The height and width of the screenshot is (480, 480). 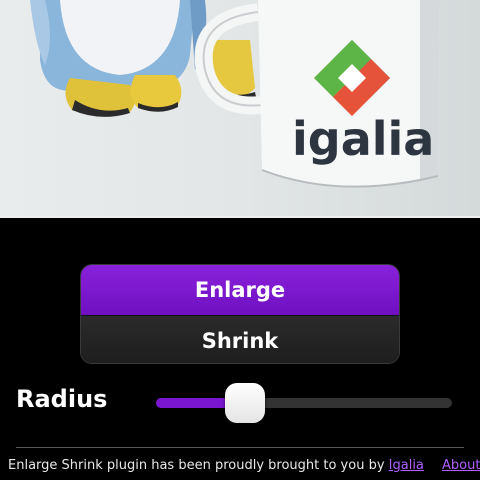 I want to click on enlarge-shrink-toggle: Enlarge Shrink, so click(x=240, y=314).